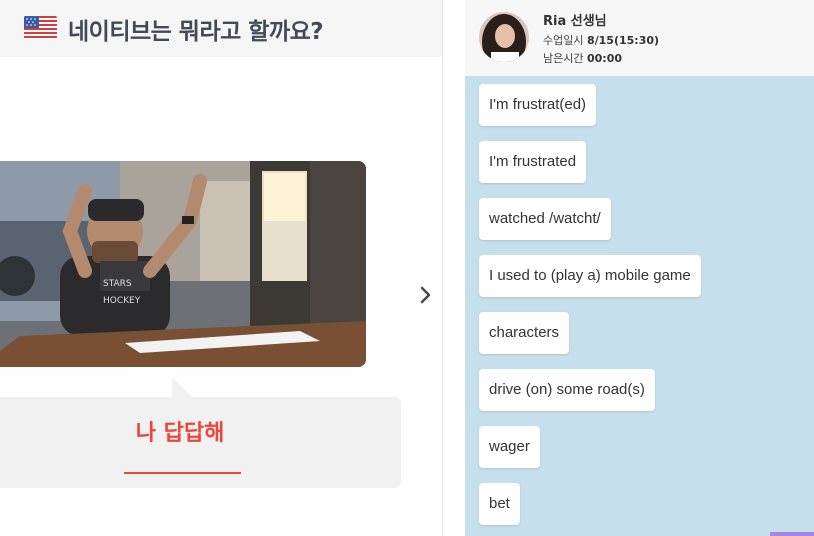  What do you see at coordinates (196, 32) in the screenshot?
I see `page-title: 네이티브는 뭐라고 할까요?` at bounding box center [196, 32].